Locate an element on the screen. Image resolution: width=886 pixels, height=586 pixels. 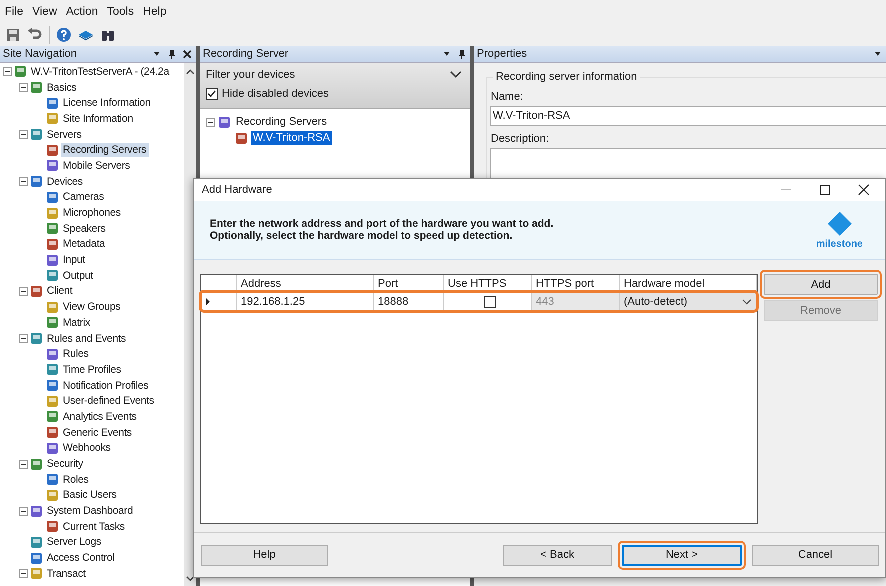
dialog-button: Cancel is located at coordinates (815, 555).